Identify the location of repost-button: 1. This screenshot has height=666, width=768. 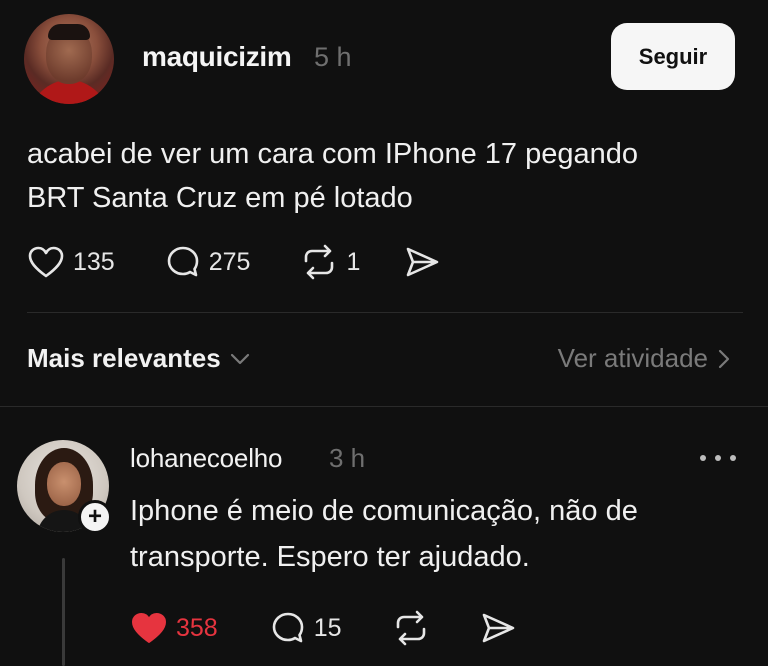
(330, 262).